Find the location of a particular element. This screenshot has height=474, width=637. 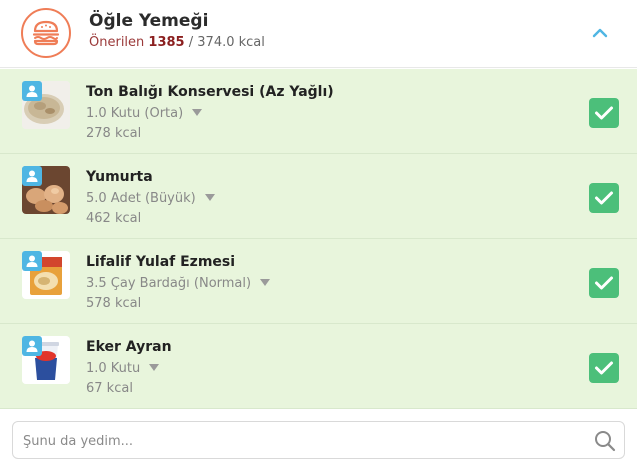

food-calories: 578 kcal is located at coordinates (114, 303).